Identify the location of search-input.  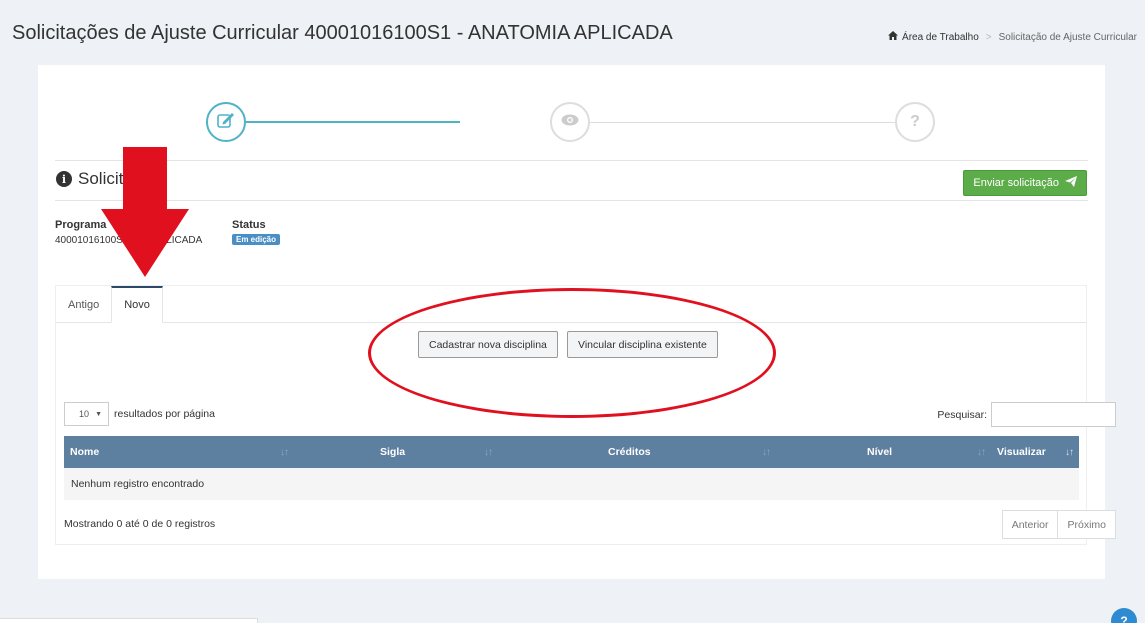
(1053, 414).